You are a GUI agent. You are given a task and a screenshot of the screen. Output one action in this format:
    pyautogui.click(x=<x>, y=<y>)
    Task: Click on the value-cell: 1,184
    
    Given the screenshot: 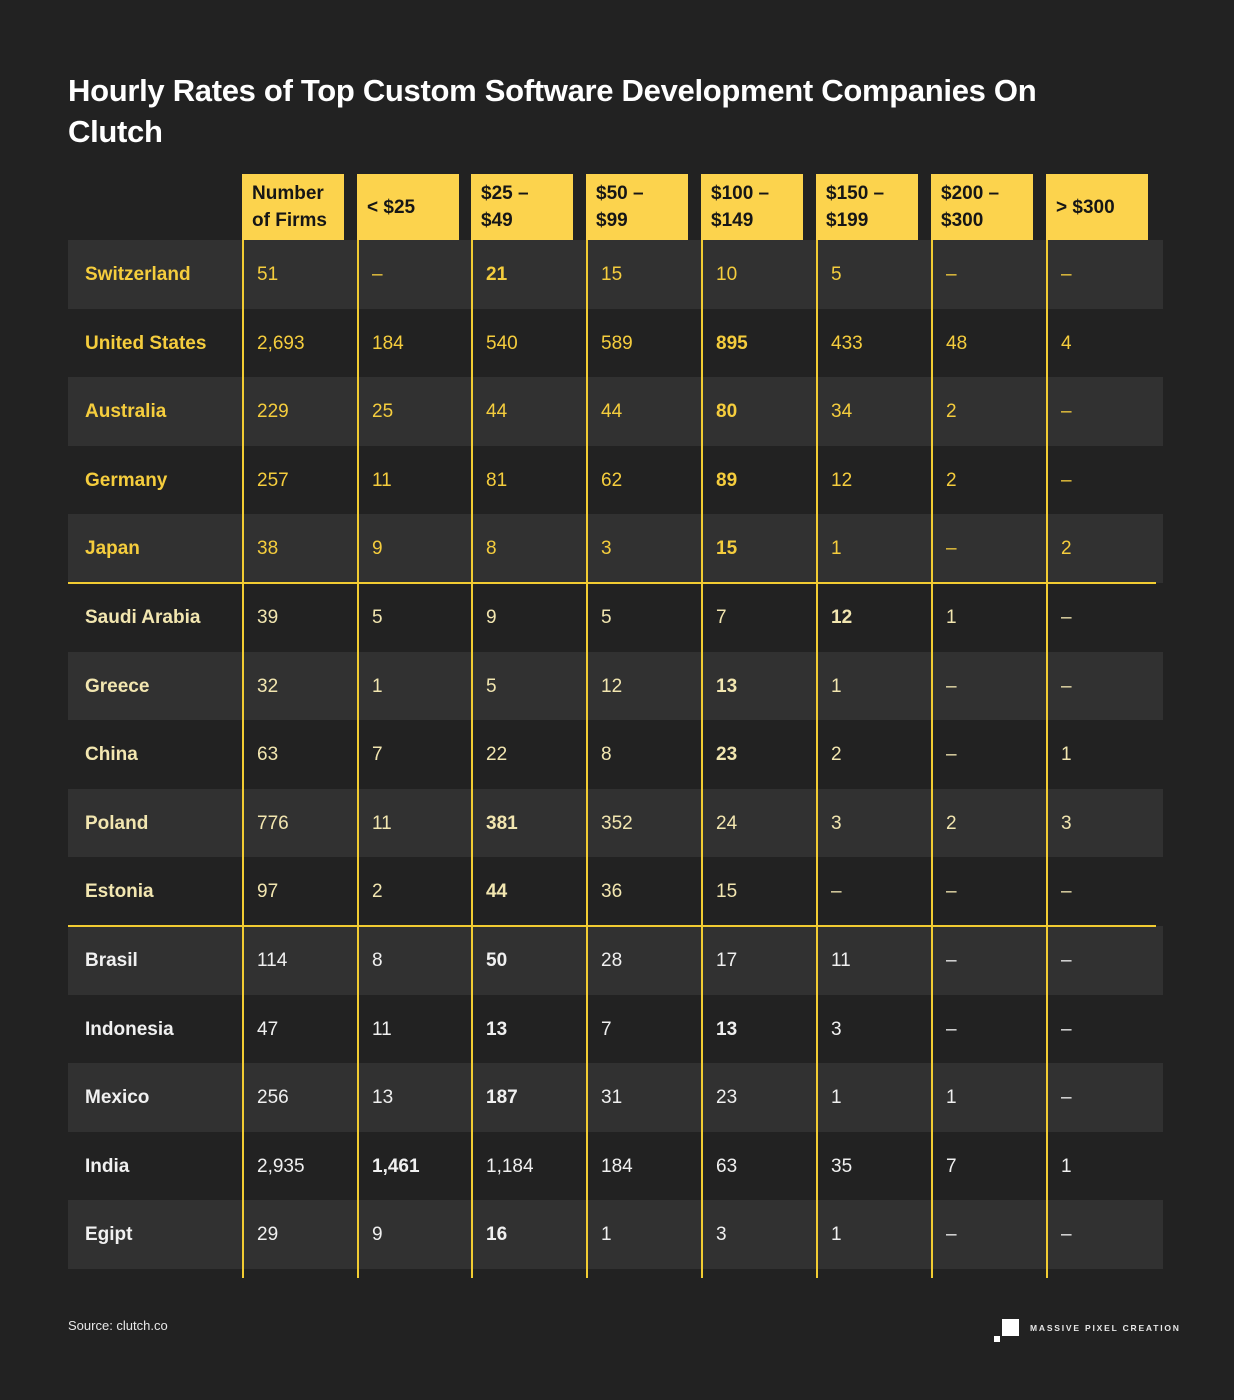 What is the action you would take?
    pyautogui.click(x=510, y=1166)
    